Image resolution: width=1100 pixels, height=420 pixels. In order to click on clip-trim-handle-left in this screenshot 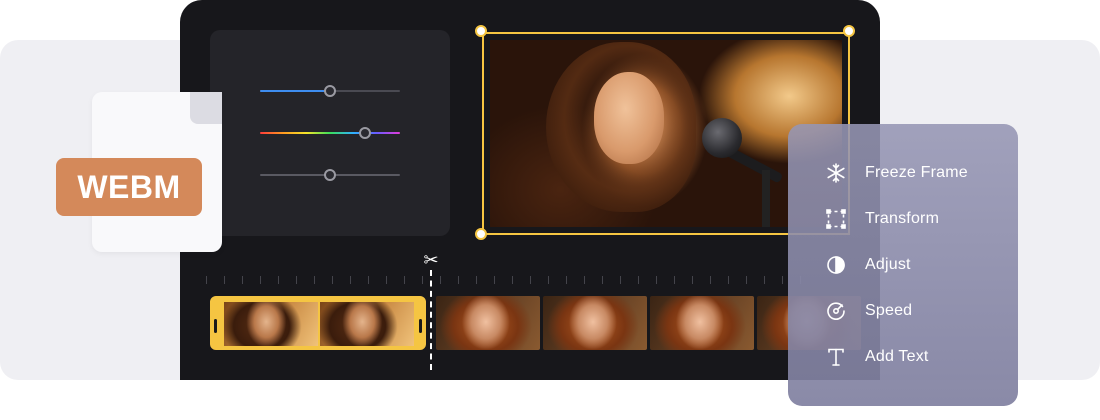, I will do `click(215, 326)`.